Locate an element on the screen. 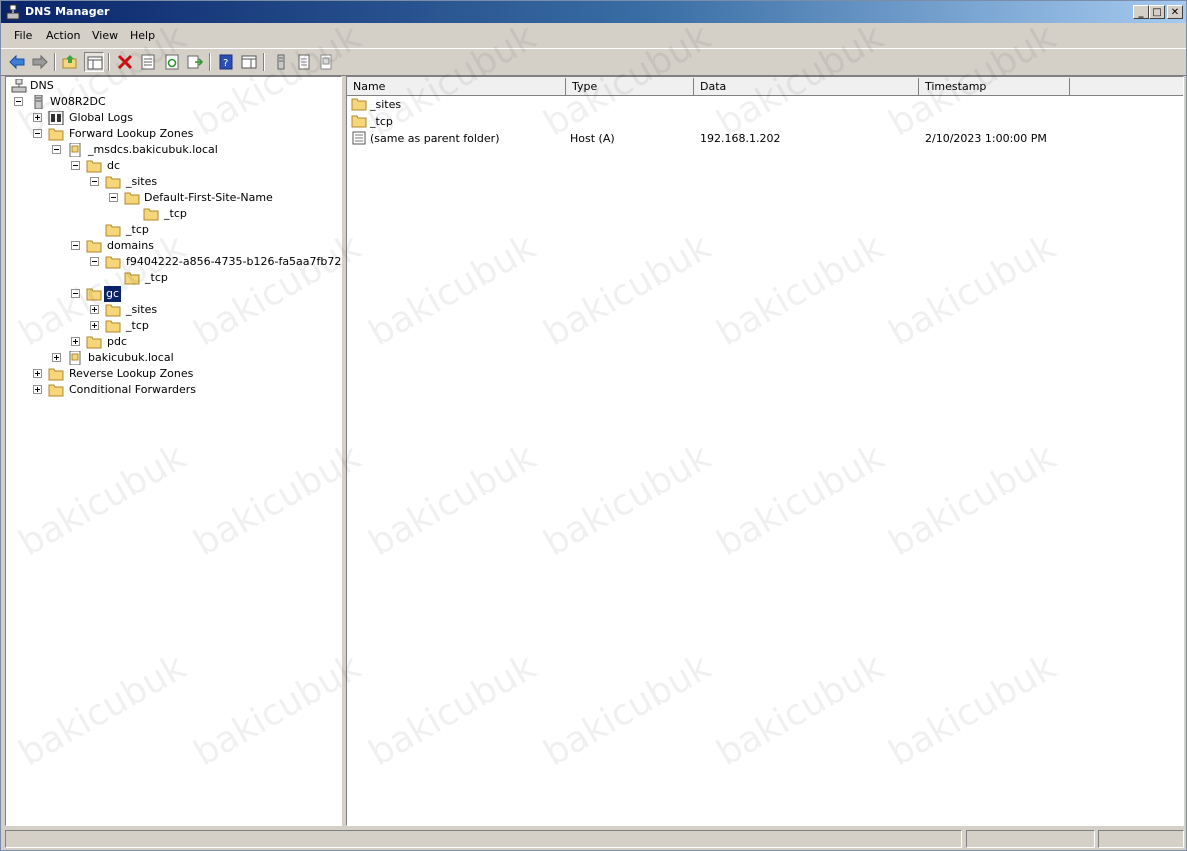 This screenshot has width=1187, height=851. dns-app-icon is located at coordinates (13, 12).